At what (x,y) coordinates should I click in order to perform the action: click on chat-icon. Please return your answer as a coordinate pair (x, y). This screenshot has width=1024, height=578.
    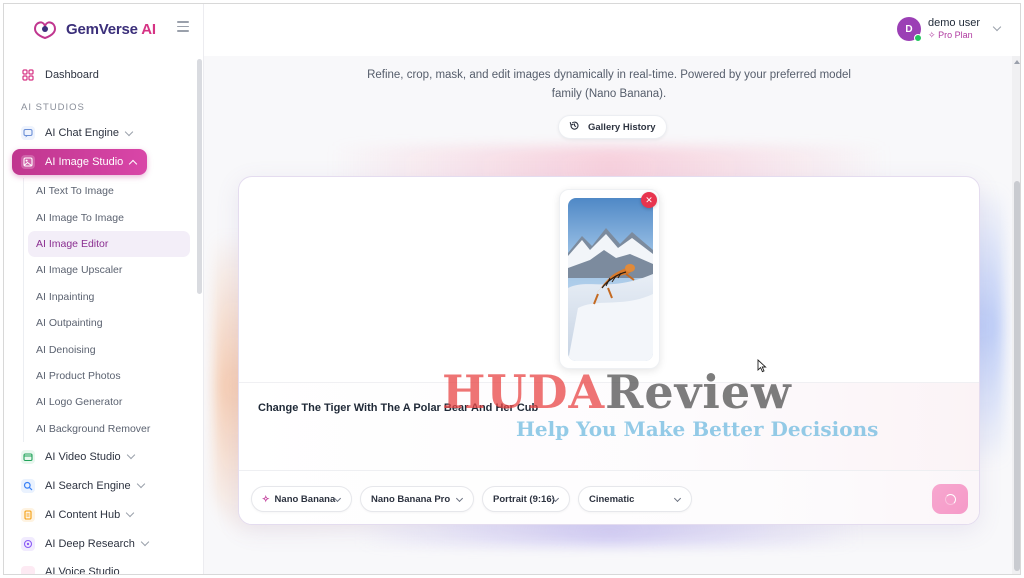
    Looking at the image, I should click on (28, 133).